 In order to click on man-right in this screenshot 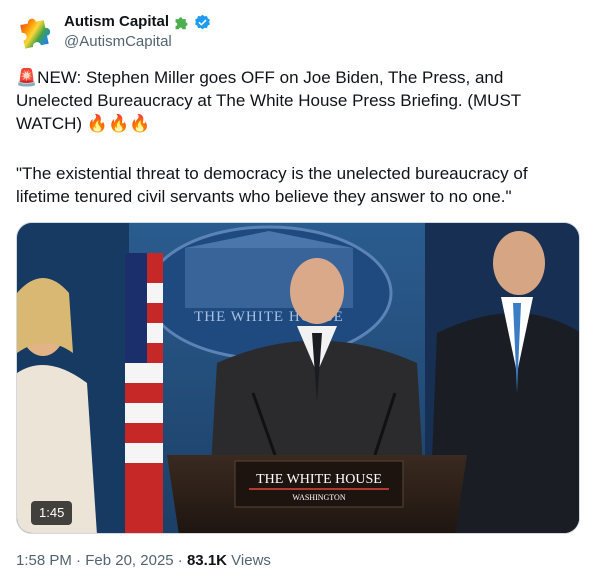, I will do `click(519, 263)`.